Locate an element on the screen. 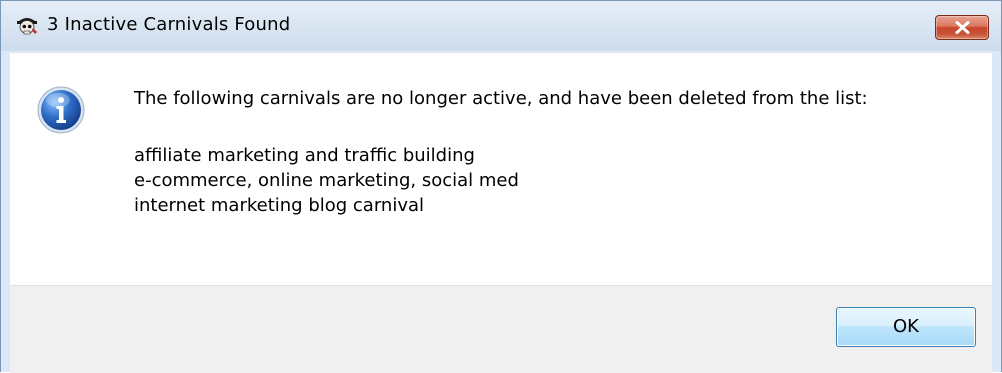 This screenshot has height=373, width=1002. information-icon is located at coordinates (61, 110).